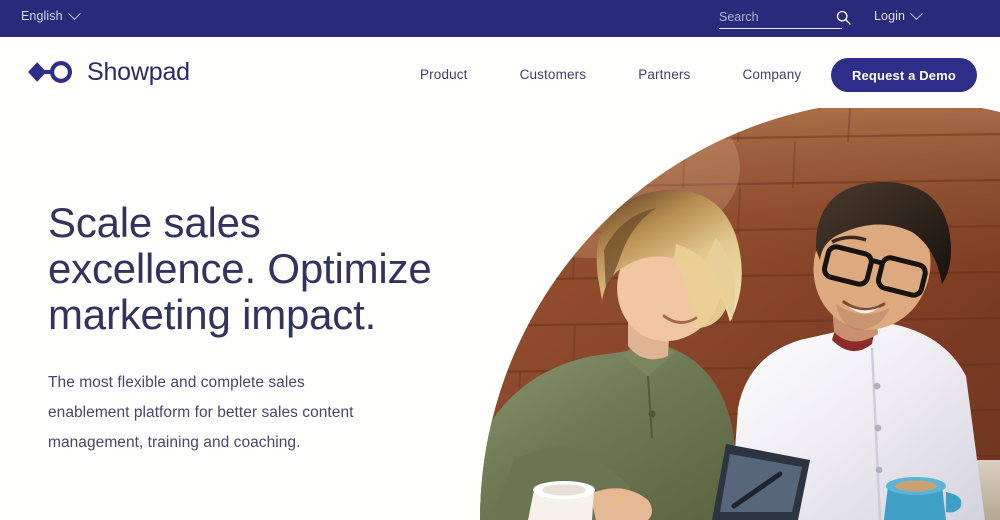 This screenshot has width=1000, height=520. I want to click on showpad-infinity-logo, so click(50, 72).